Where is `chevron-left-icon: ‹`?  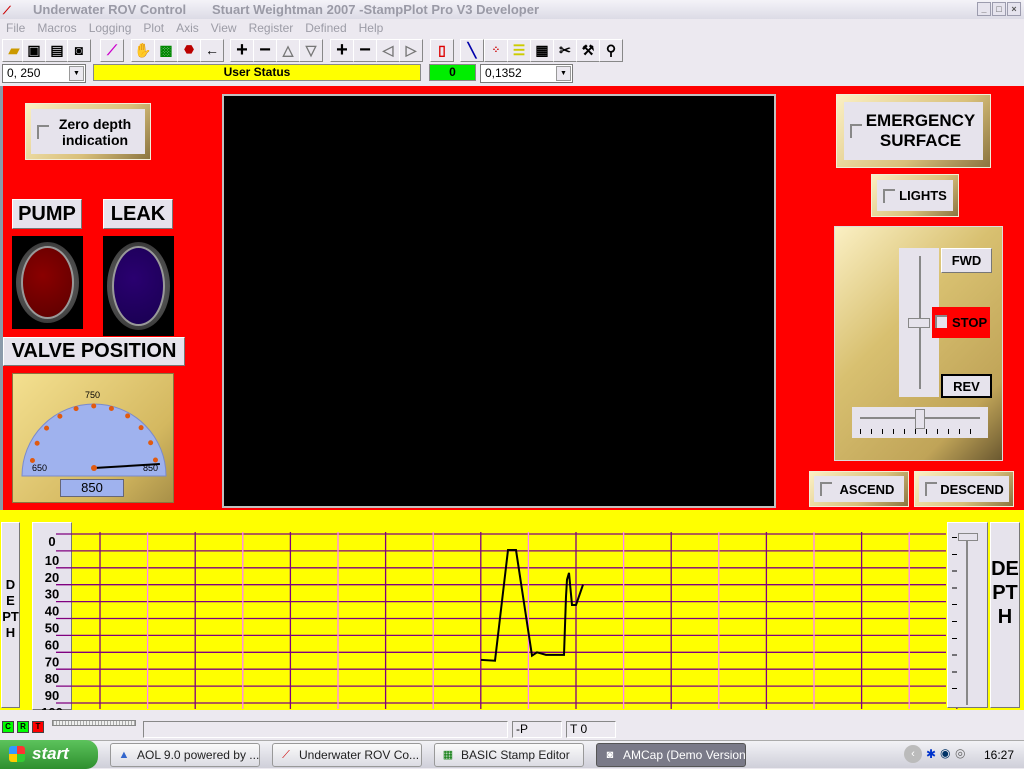 chevron-left-icon: ‹ is located at coordinates (913, 754).